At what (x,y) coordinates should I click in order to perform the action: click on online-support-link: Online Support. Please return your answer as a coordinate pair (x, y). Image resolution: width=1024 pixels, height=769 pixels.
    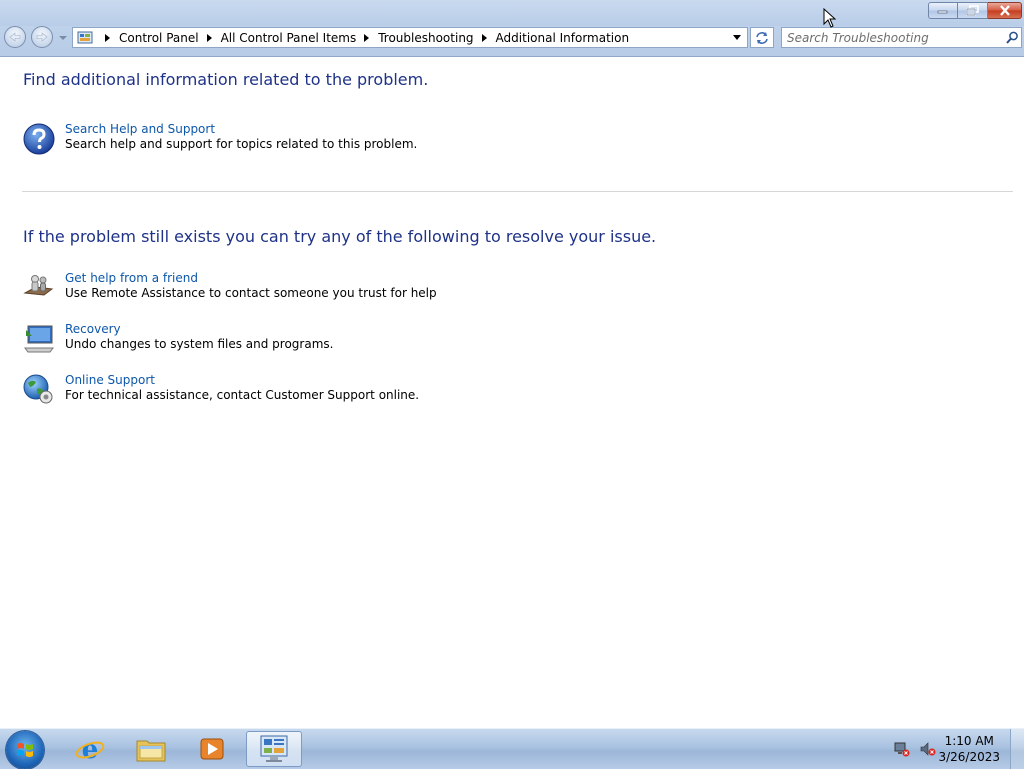
    Looking at the image, I should click on (110, 380).